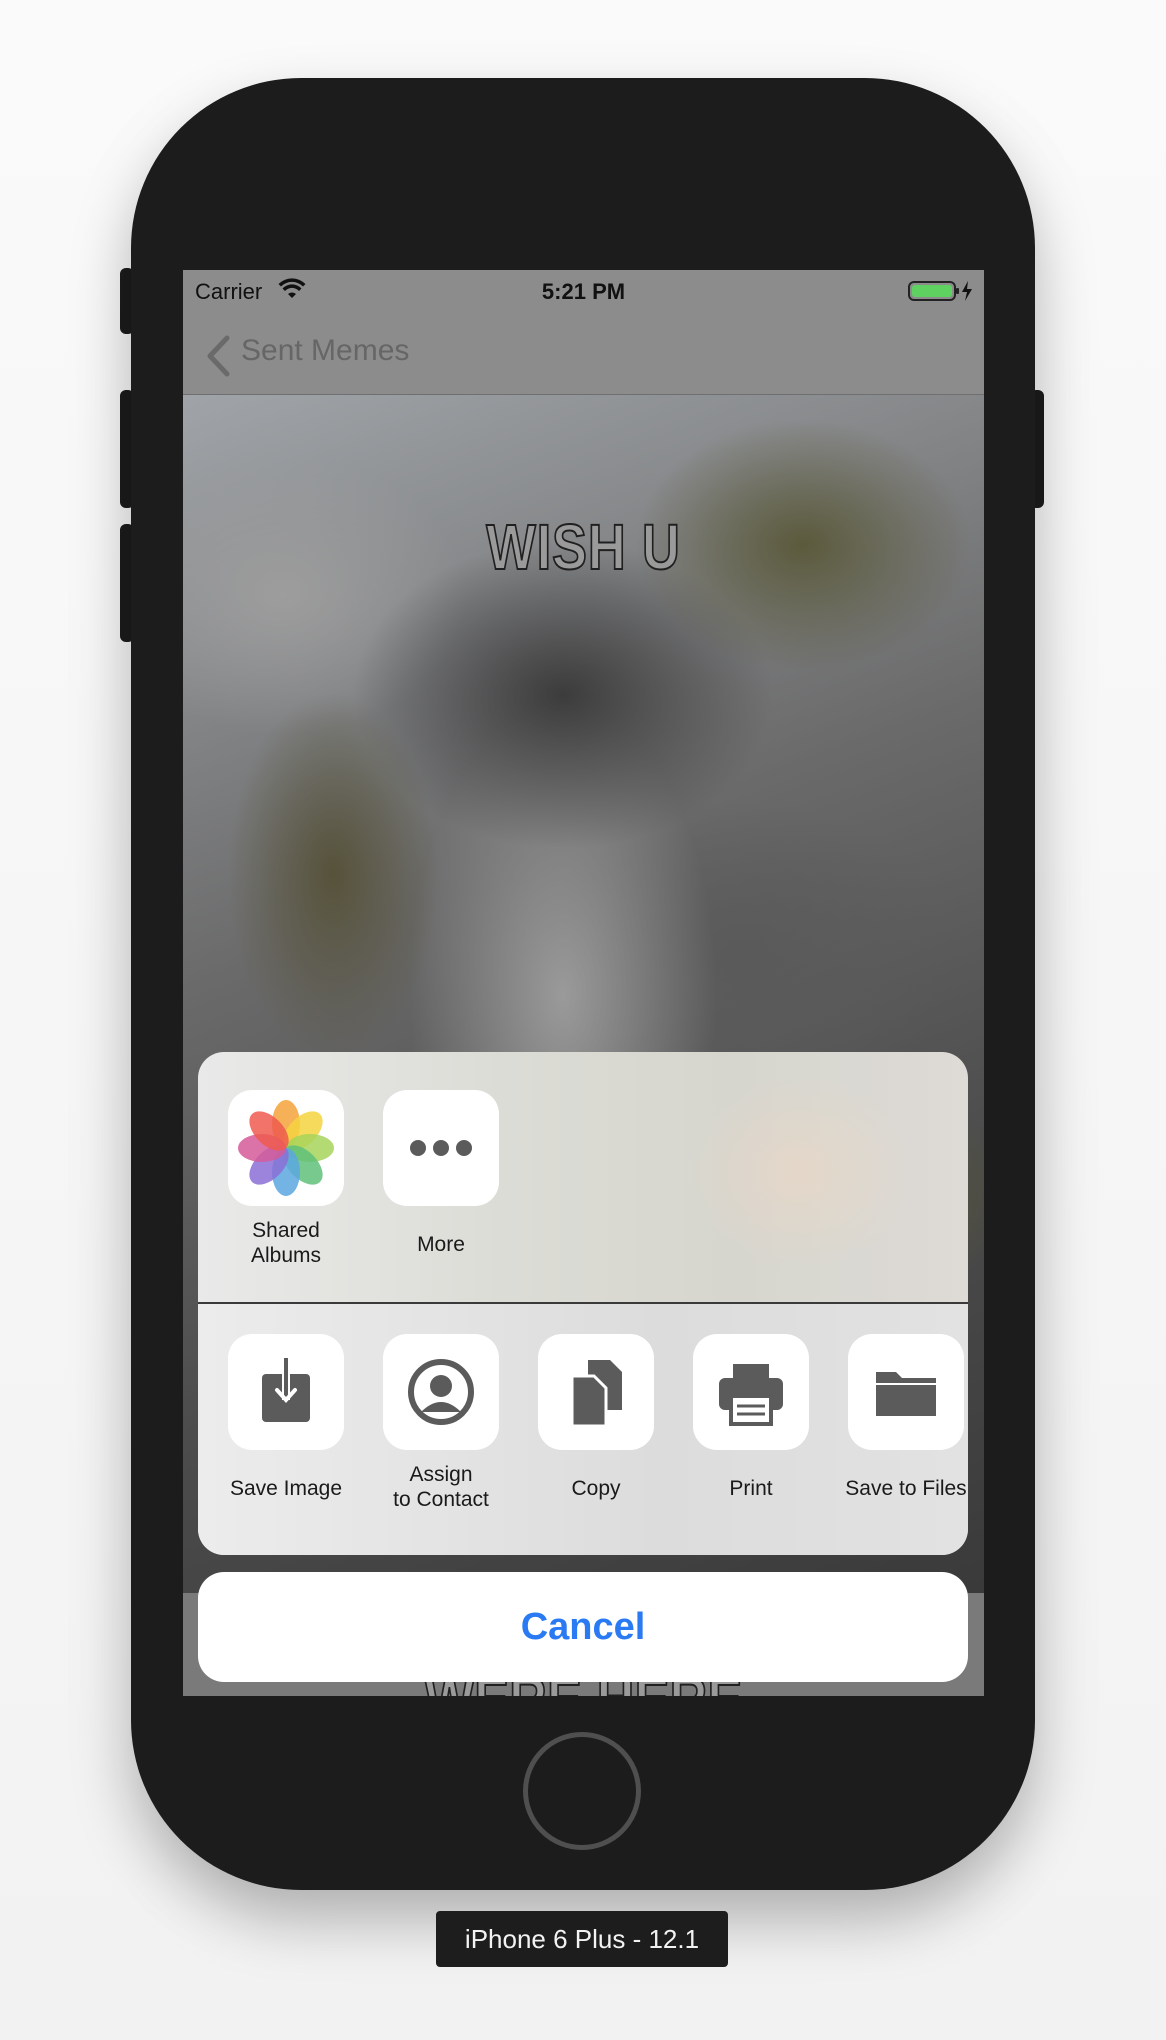  I want to click on action-save-to-files: Save to Files, so click(898, 1417).